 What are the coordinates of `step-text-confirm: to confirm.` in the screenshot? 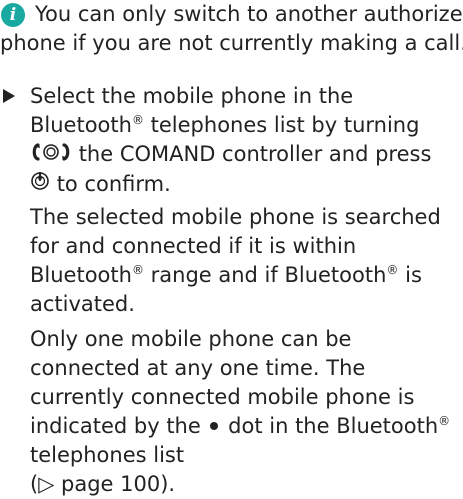 It's located at (113, 183).